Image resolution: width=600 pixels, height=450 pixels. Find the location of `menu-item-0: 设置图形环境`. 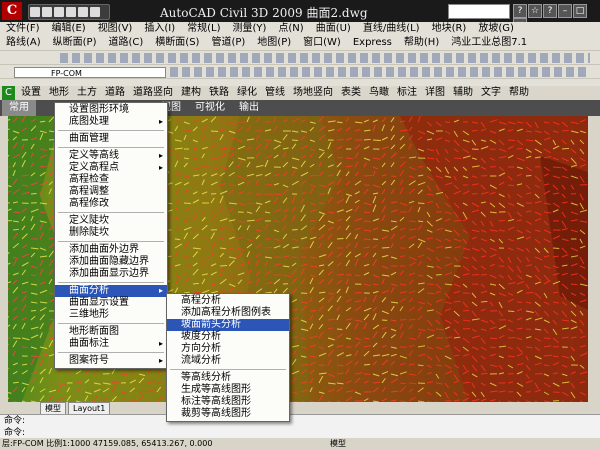

menu-item-0: 设置图形环境 is located at coordinates (111, 110).